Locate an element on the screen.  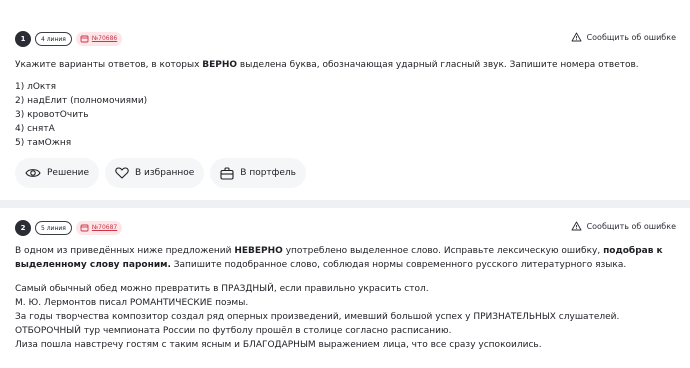
briefcase-icon is located at coordinates (227, 173).